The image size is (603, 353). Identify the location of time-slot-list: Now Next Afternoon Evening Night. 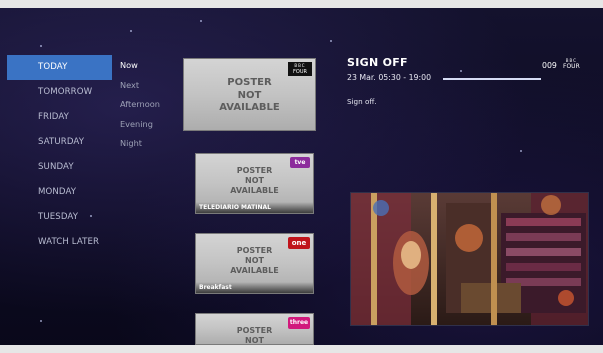
(148, 105).